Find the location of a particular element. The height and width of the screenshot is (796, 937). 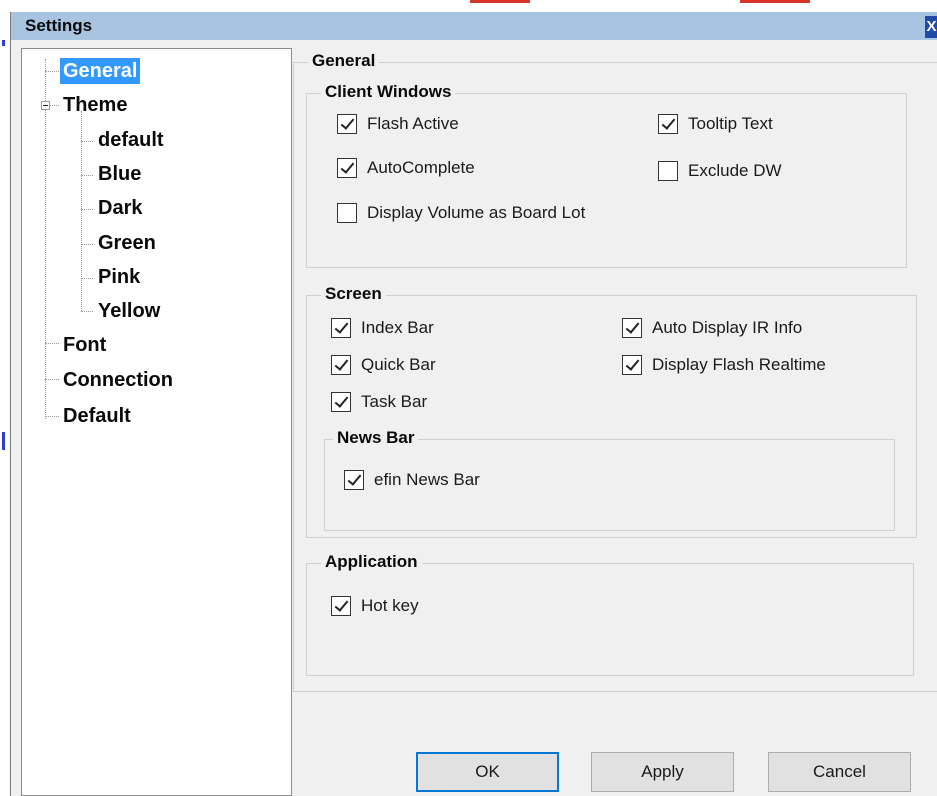

hot-key-label: Hot key is located at coordinates (390, 605).